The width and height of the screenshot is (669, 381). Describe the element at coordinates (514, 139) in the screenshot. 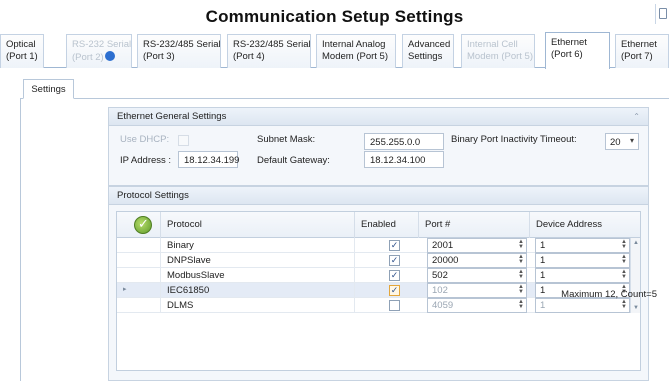

I see `binary-port-timeout-label: Binary Port Inactivity Timeout:` at that location.